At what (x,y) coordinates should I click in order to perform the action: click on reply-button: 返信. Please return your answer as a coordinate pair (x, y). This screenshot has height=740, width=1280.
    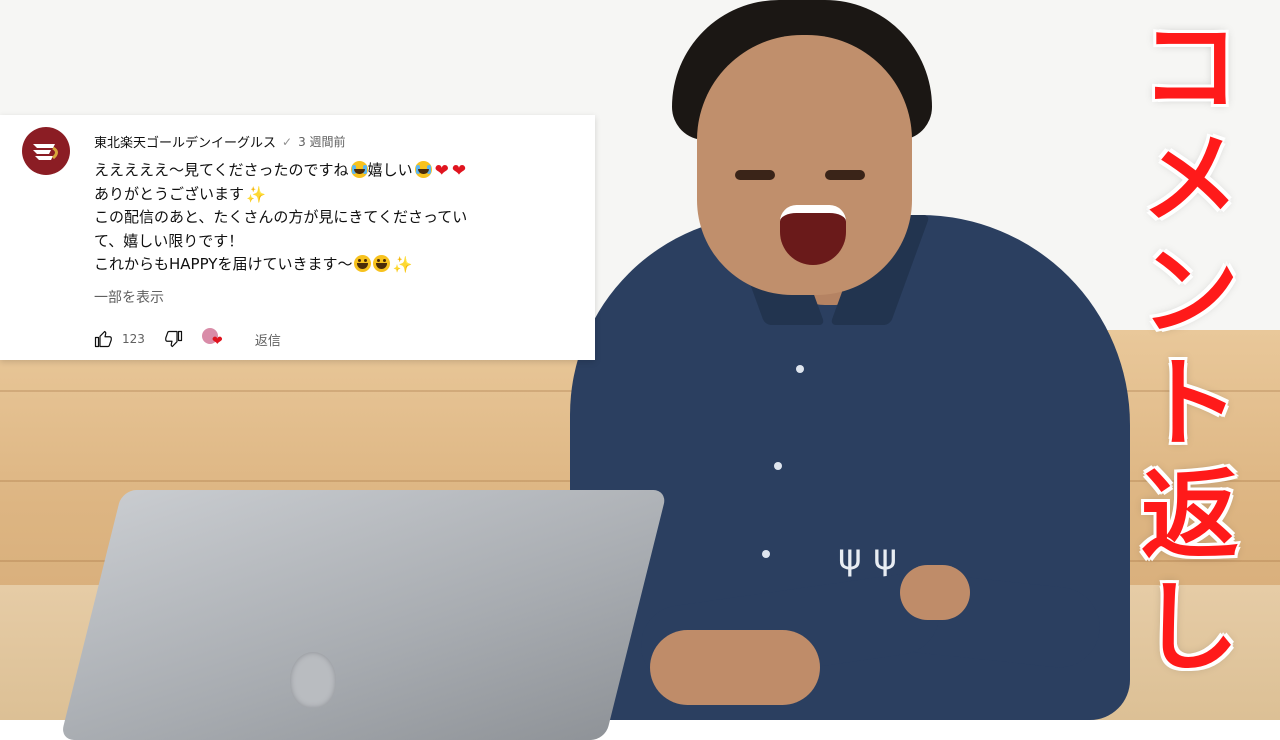
    Looking at the image, I should click on (268, 339).